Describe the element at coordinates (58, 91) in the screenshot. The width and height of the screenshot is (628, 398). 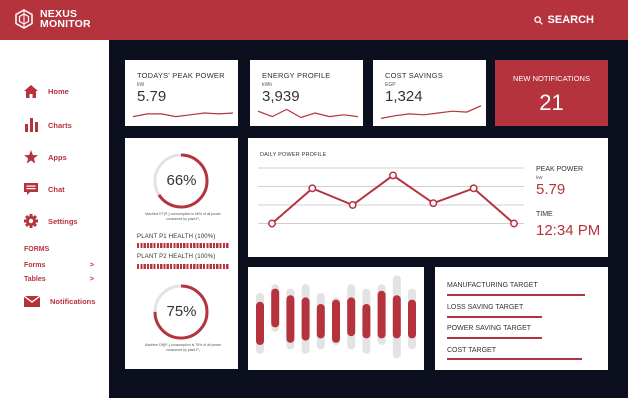
I see `sidebar-item-label: Home` at that location.